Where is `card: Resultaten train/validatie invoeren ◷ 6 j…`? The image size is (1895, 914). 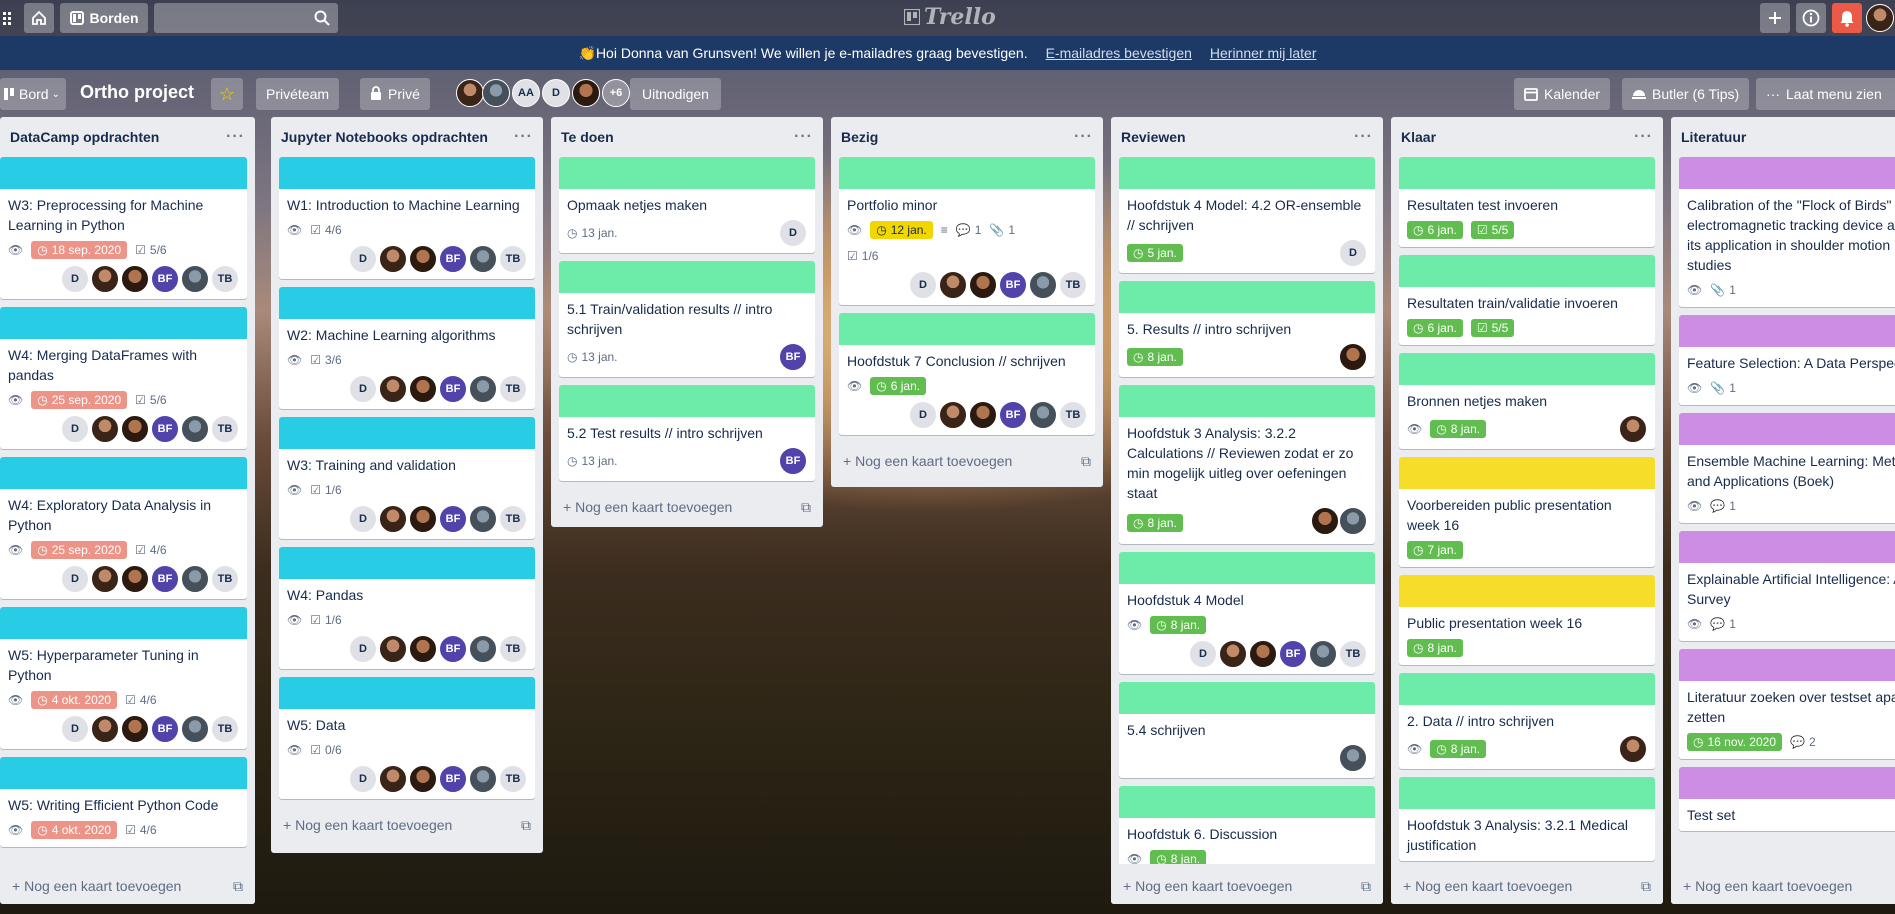 card: Resultaten train/validatie invoeren ◷ 6 j… is located at coordinates (1527, 300).